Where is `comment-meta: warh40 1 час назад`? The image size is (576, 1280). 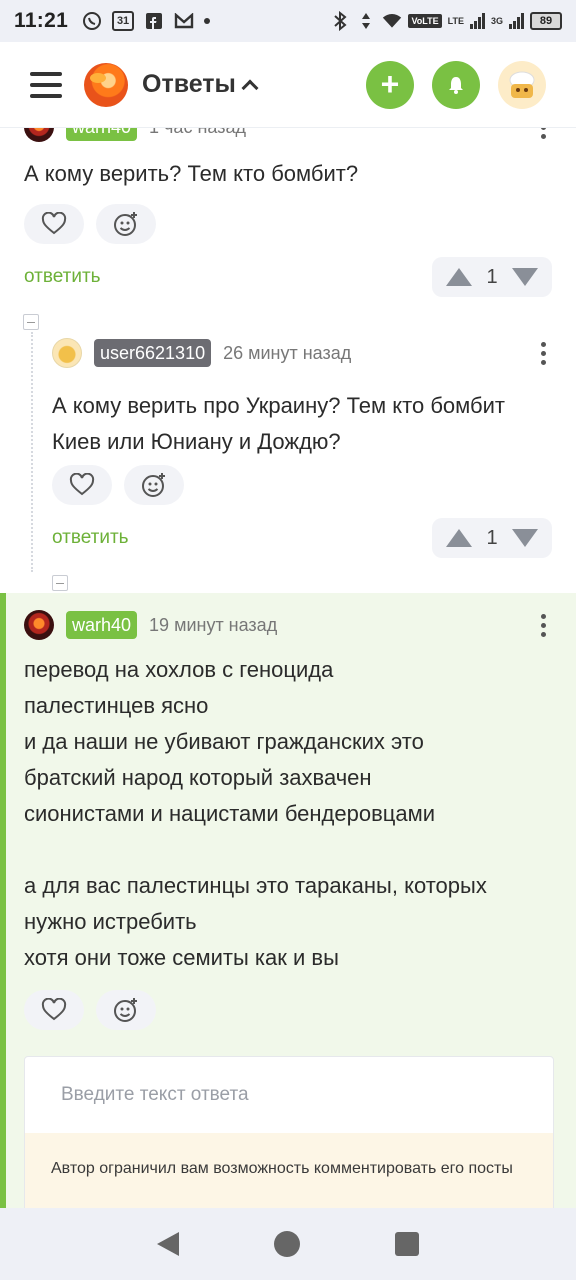 comment-meta: warh40 1 час назад is located at coordinates (288, 136).